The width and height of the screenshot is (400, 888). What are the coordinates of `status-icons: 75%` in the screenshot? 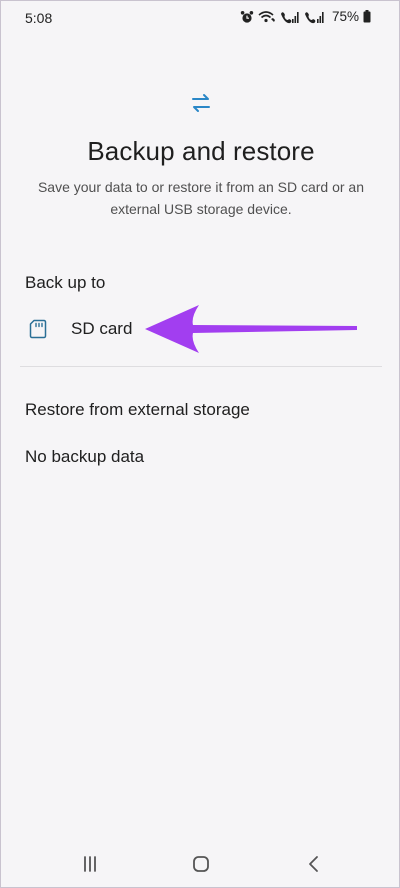 It's located at (305, 16).